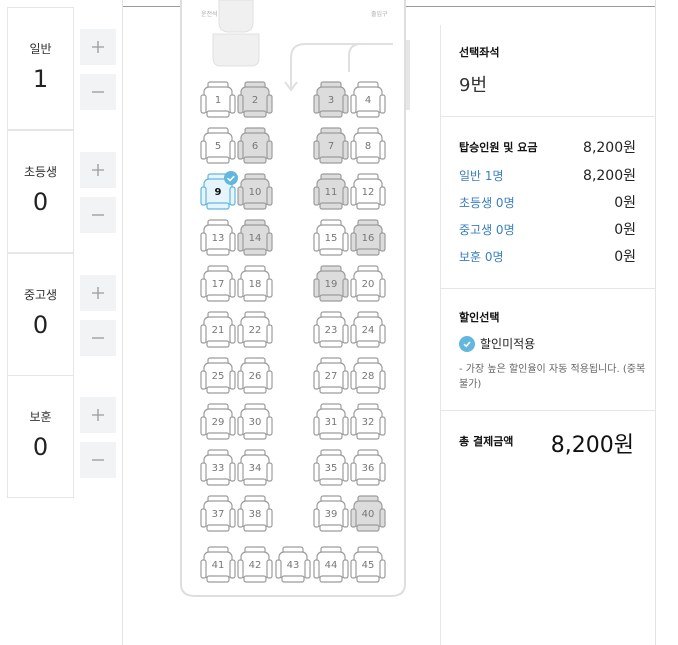  I want to click on seat-26: 26, so click(255, 375).